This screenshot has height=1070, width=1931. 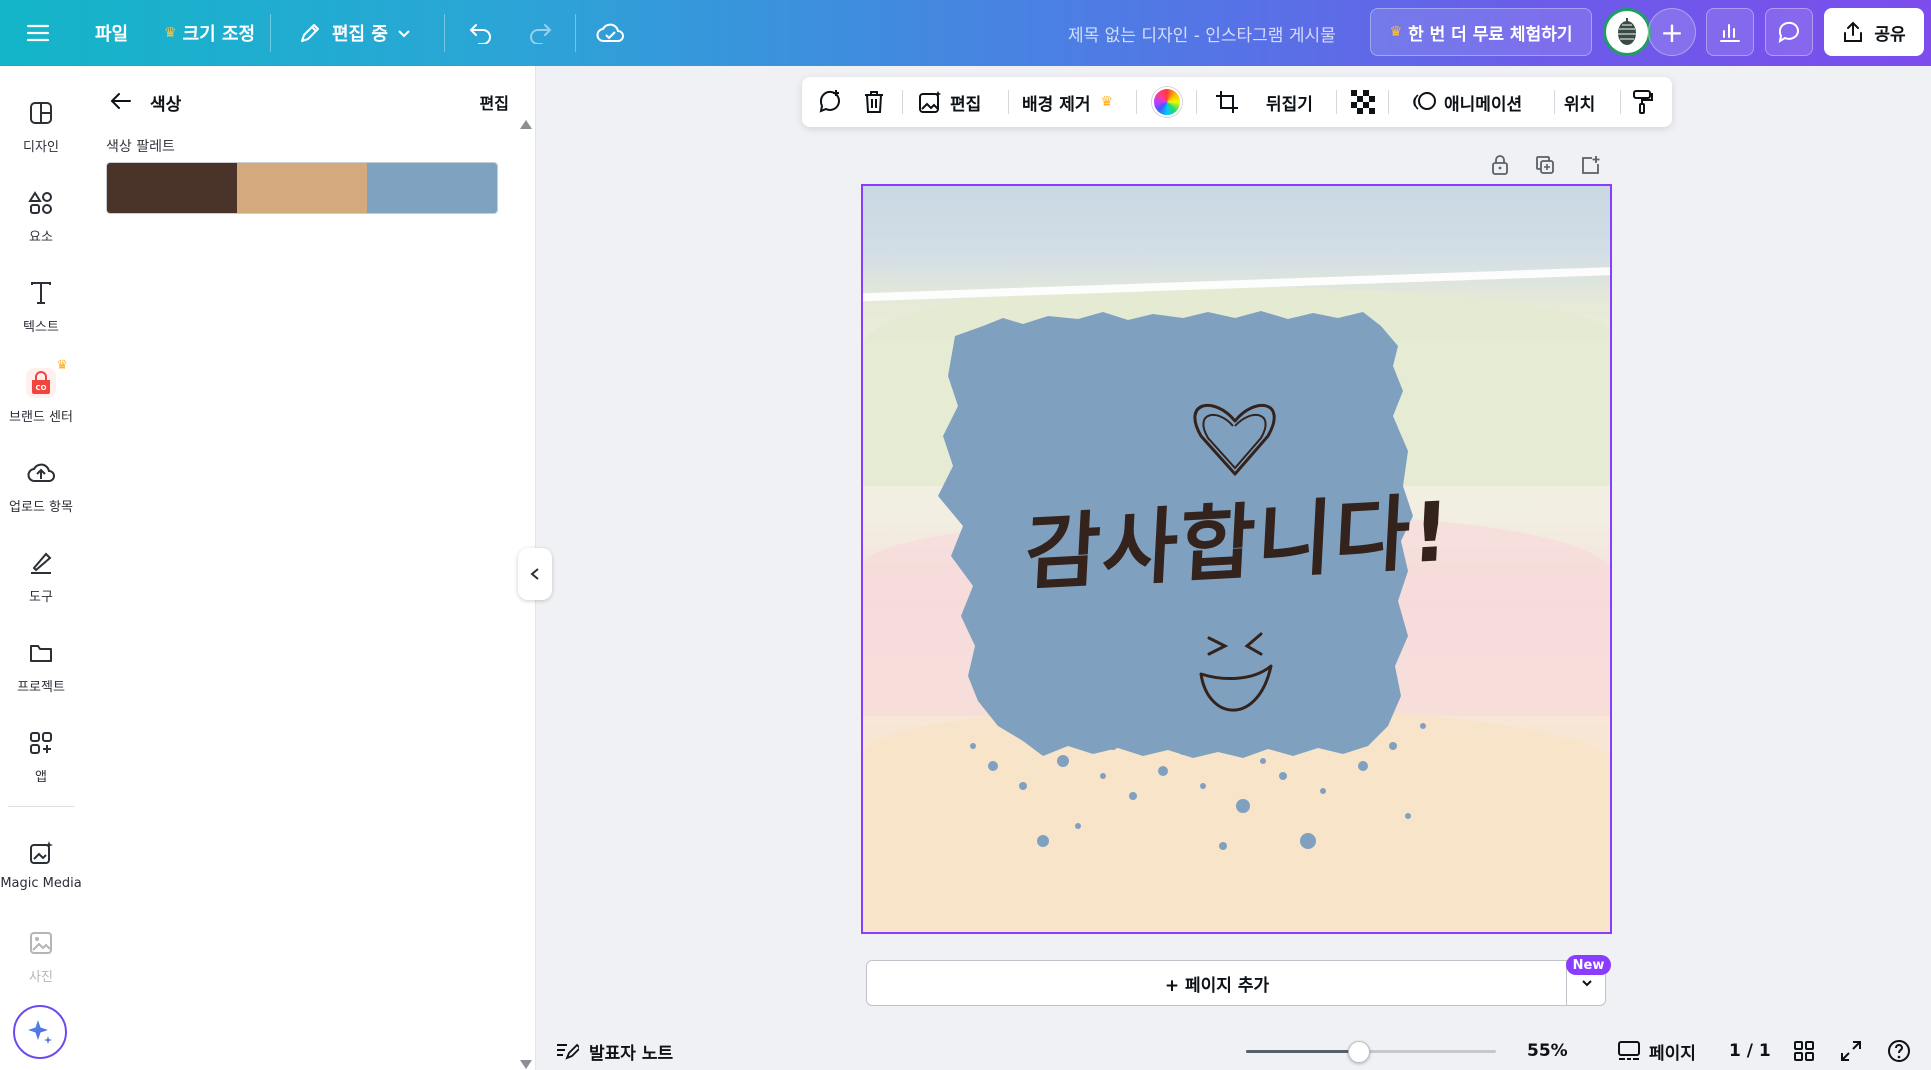 I want to click on rail-item-elements: 요소, so click(x=41, y=220).